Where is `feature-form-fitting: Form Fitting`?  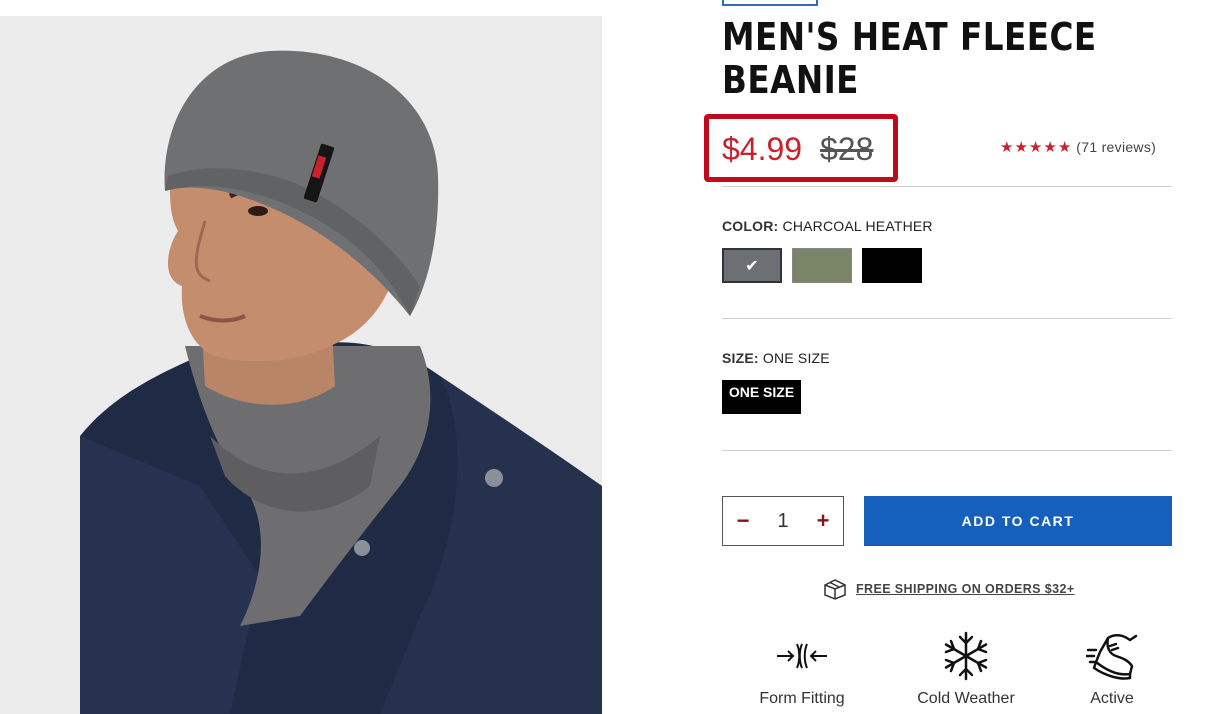 feature-form-fitting: Form Fitting is located at coordinates (802, 667).